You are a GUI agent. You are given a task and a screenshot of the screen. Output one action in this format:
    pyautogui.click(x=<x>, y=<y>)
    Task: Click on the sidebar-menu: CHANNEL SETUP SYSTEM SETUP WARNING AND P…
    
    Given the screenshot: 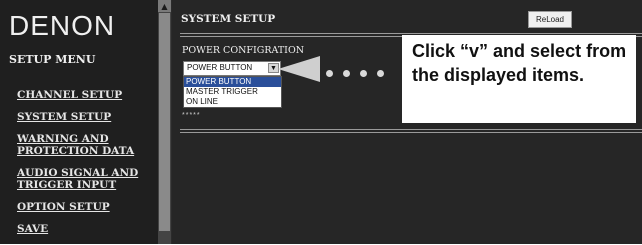 What is the action you would take?
    pyautogui.click(x=87, y=167)
    